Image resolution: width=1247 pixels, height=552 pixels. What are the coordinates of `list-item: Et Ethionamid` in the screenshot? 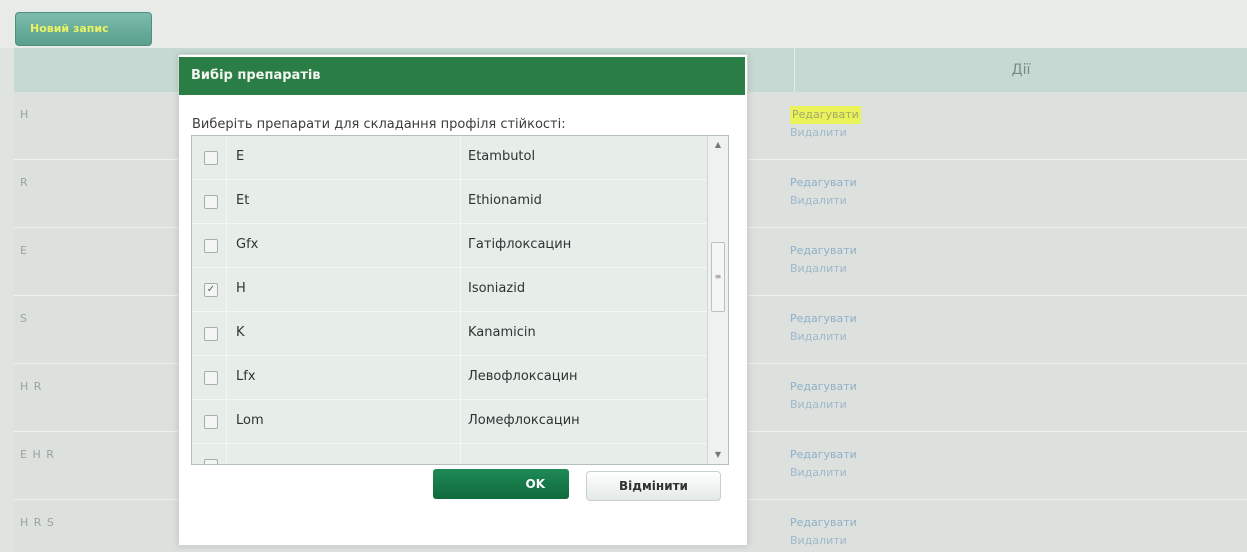 It's located at (449, 202).